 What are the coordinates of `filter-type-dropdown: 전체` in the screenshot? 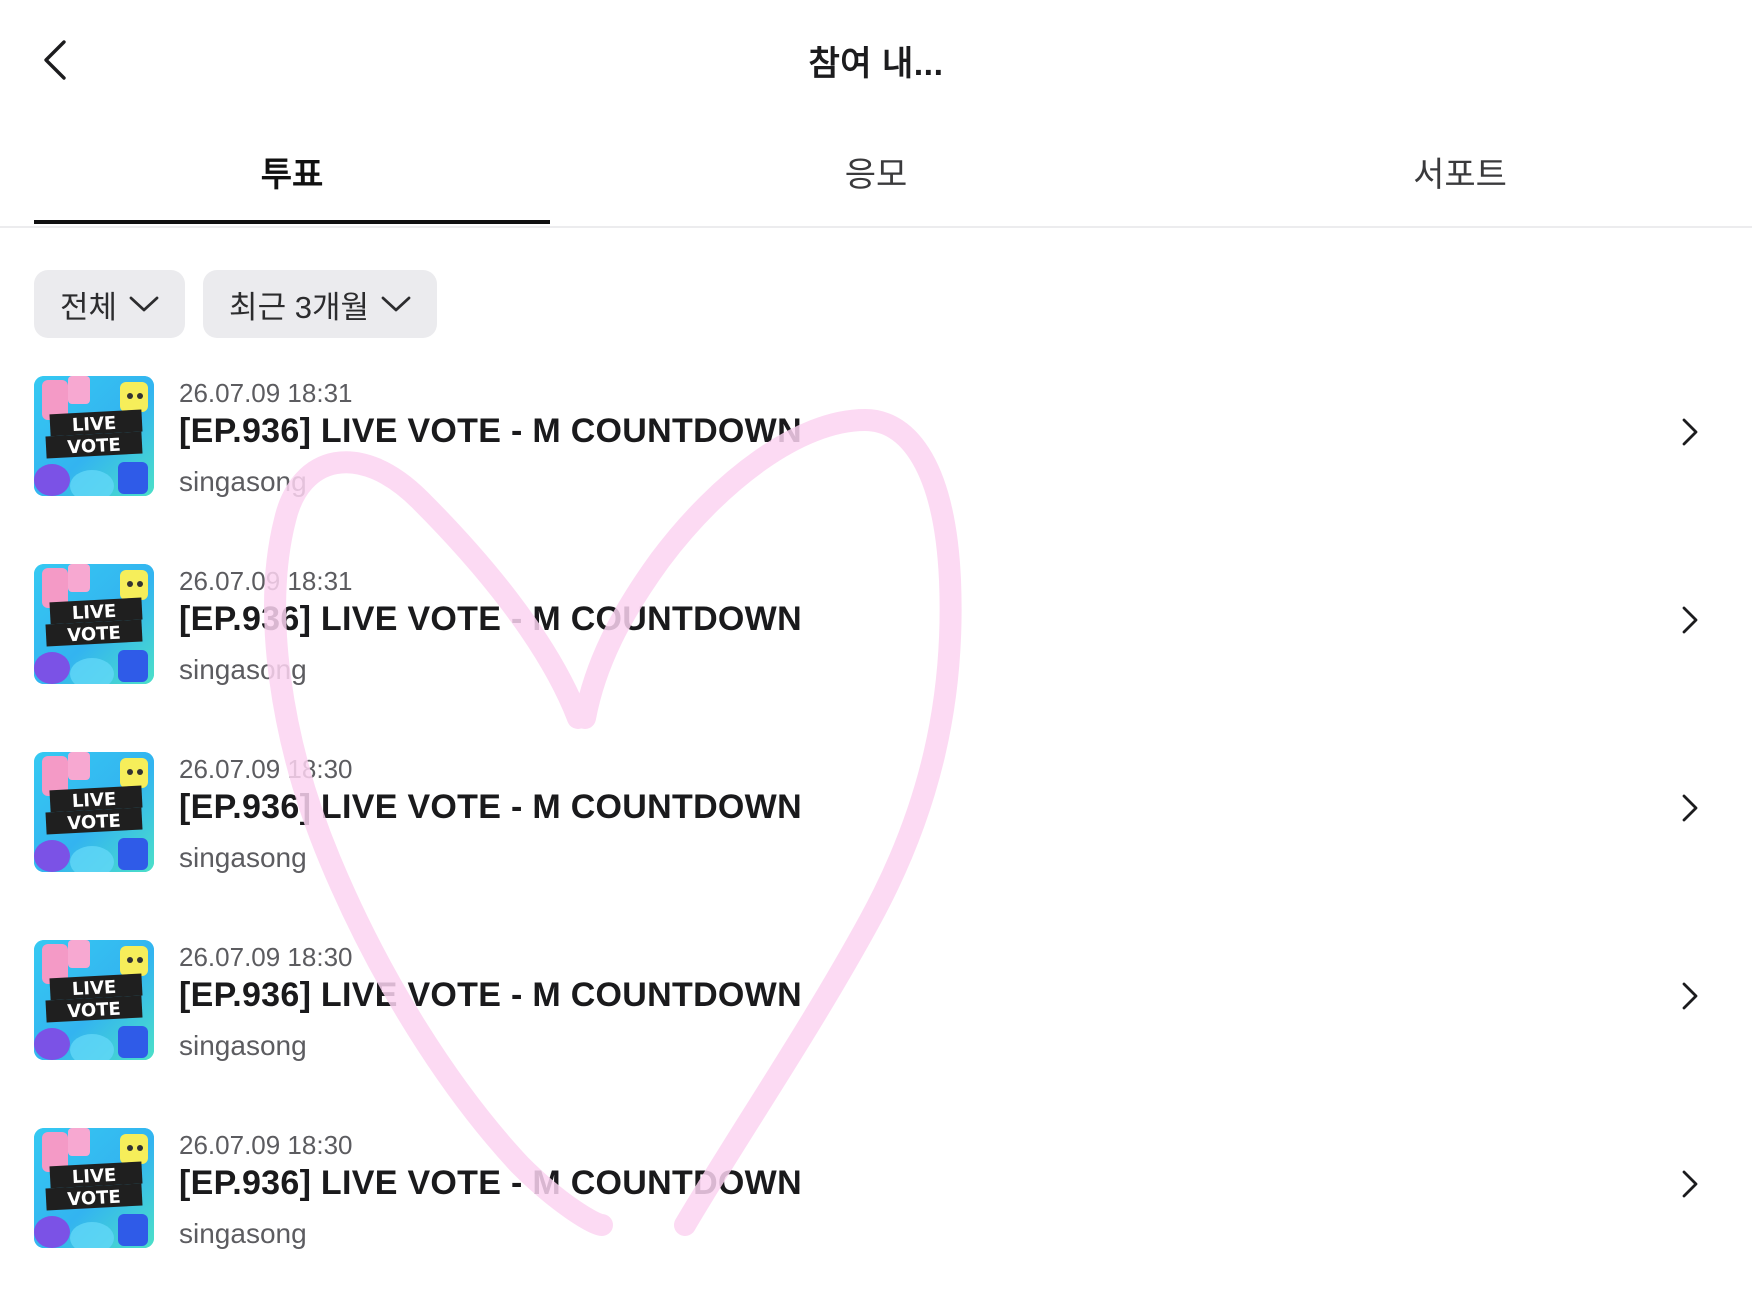 It's located at (110, 304).